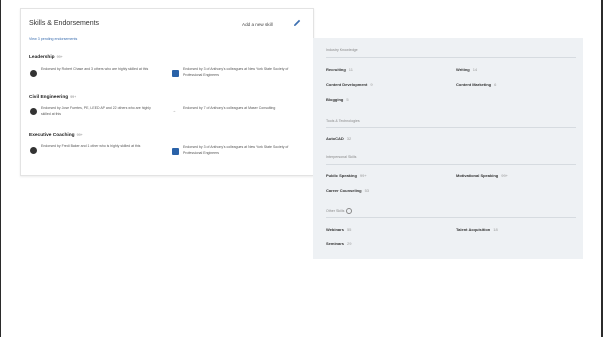  I want to click on skill-item-writing: Writing 14, so click(466, 69).